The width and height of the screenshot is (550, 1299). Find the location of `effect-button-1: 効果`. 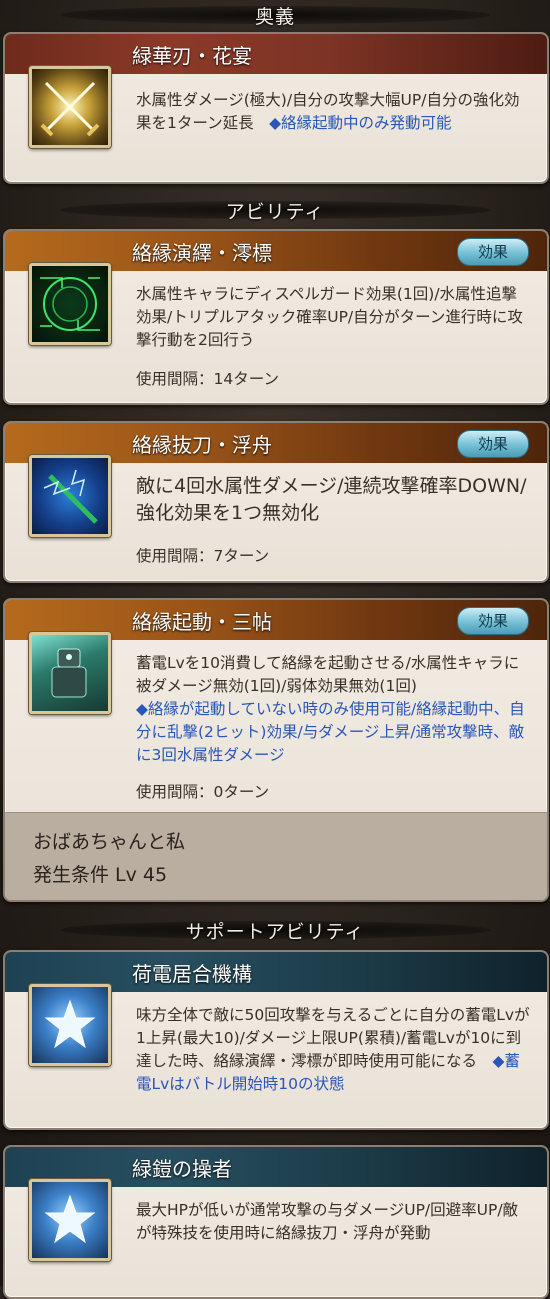

effect-button-1: 効果 is located at coordinates (493, 252).